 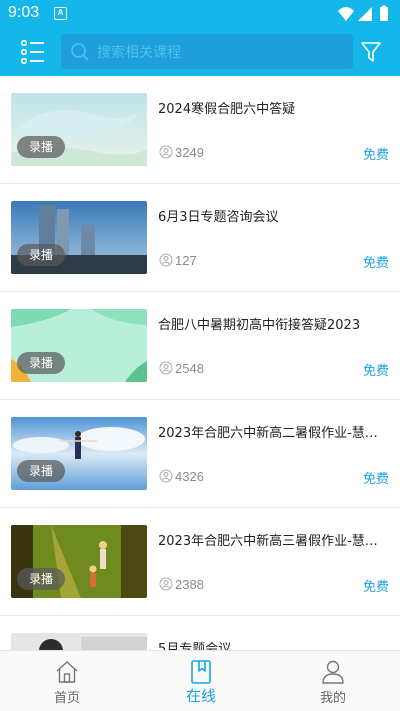 What do you see at coordinates (384, 14) in the screenshot?
I see `battery-icon` at bounding box center [384, 14].